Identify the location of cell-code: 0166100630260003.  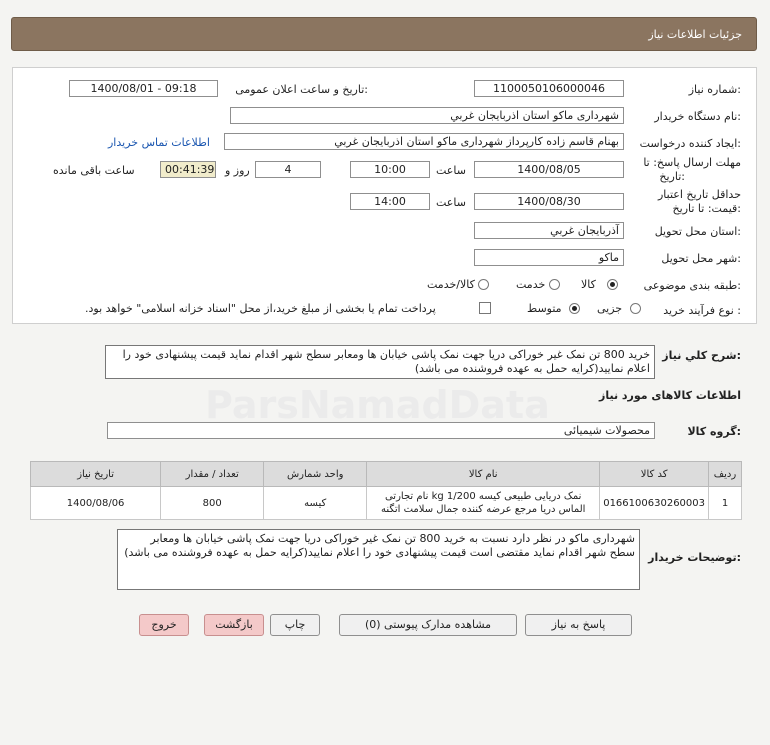
(654, 503).